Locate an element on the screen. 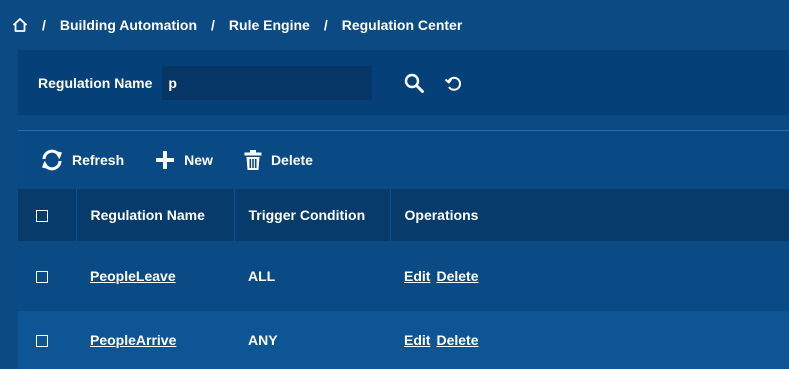 The width and height of the screenshot is (789, 369). trigger-condition-cell: ANY is located at coordinates (263, 340).